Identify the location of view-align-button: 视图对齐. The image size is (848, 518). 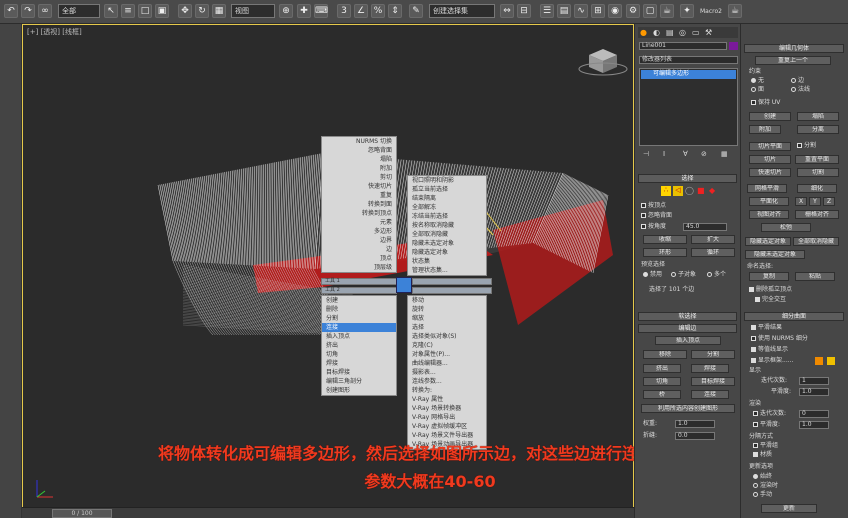
(769, 214).